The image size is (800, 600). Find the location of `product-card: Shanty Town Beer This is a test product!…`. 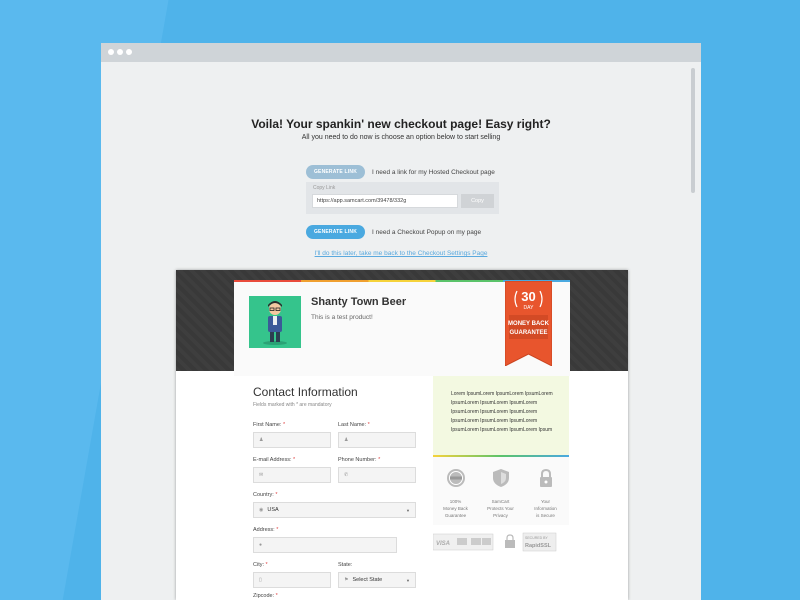

product-card: Shanty Town Beer This is a test product!… is located at coordinates (402, 328).